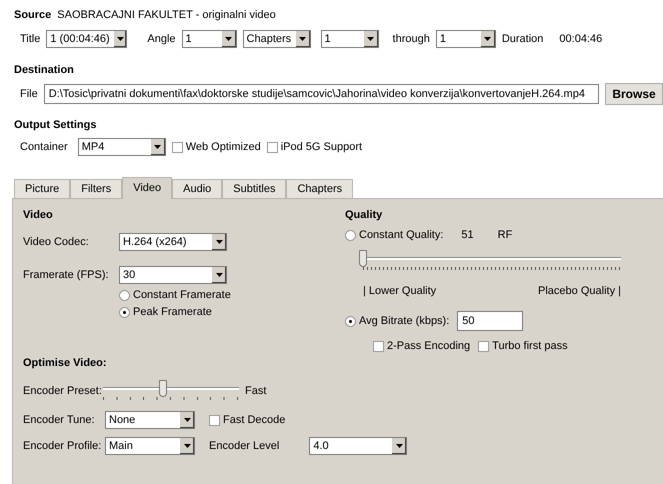 The width and height of the screenshot is (663, 484). Describe the element at coordinates (44, 70) in the screenshot. I see `section-heading: Destination` at that location.